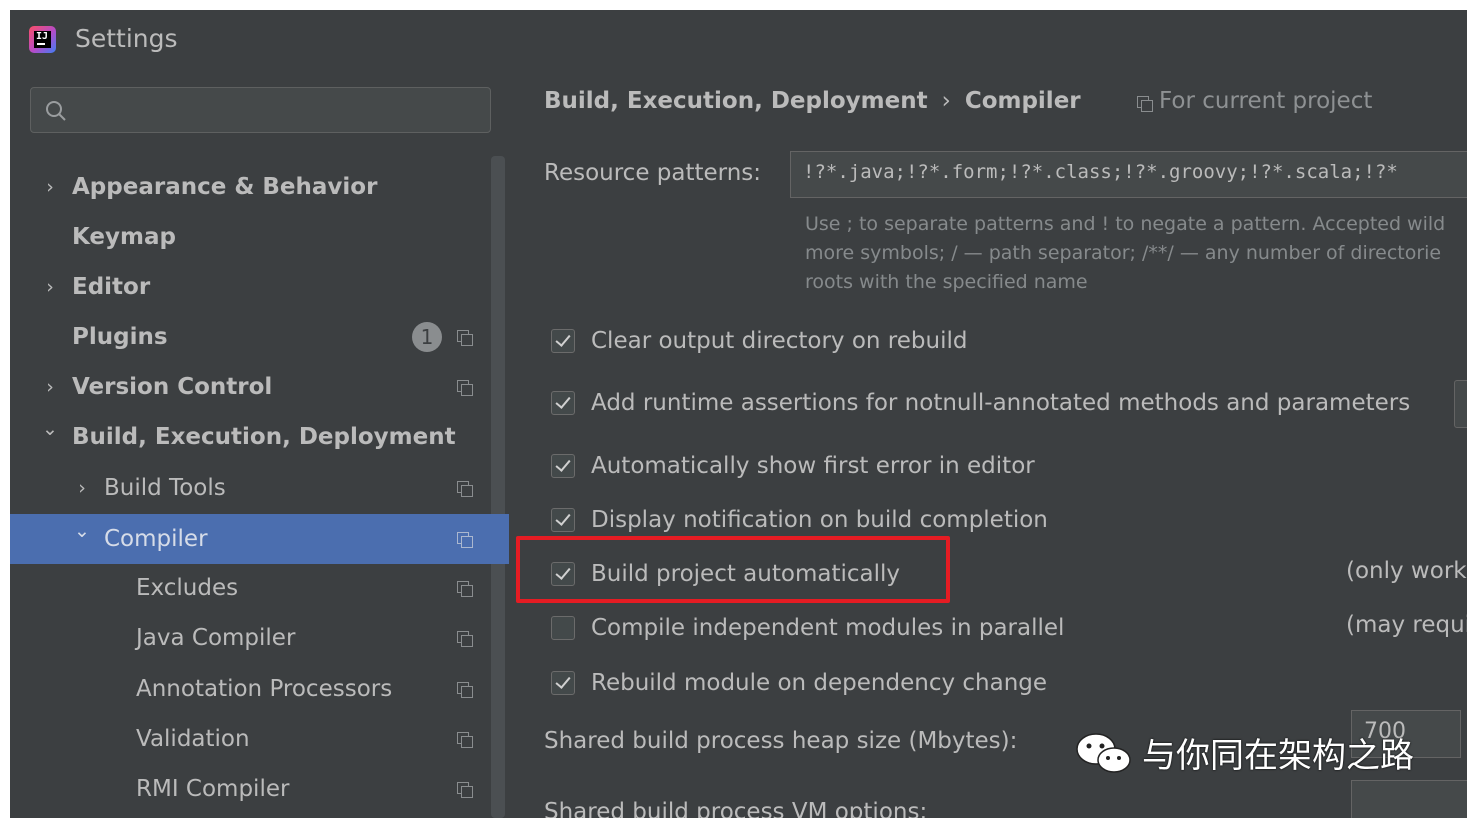  Describe the element at coordinates (1266, 101) in the screenshot. I see `scope-label: For current project` at that location.